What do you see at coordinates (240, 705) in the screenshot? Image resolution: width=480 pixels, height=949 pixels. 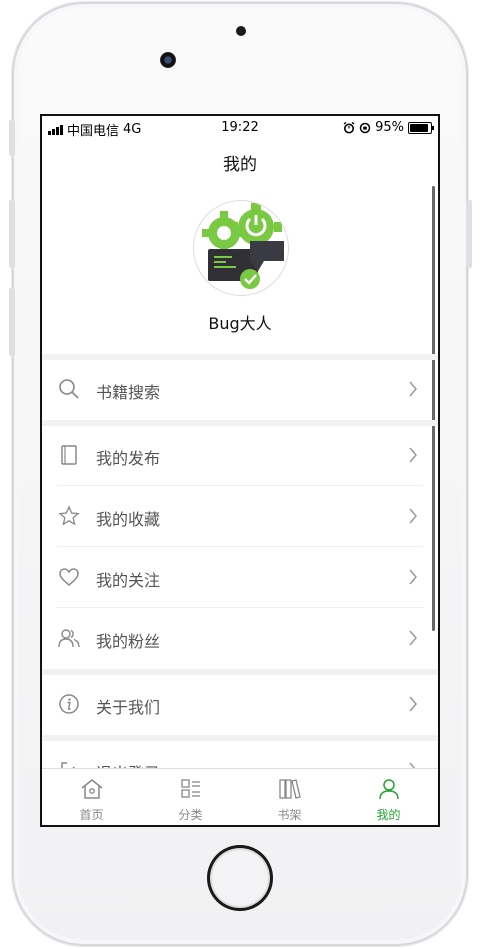 I see `menu-item-about: 关于我们` at bounding box center [240, 705].